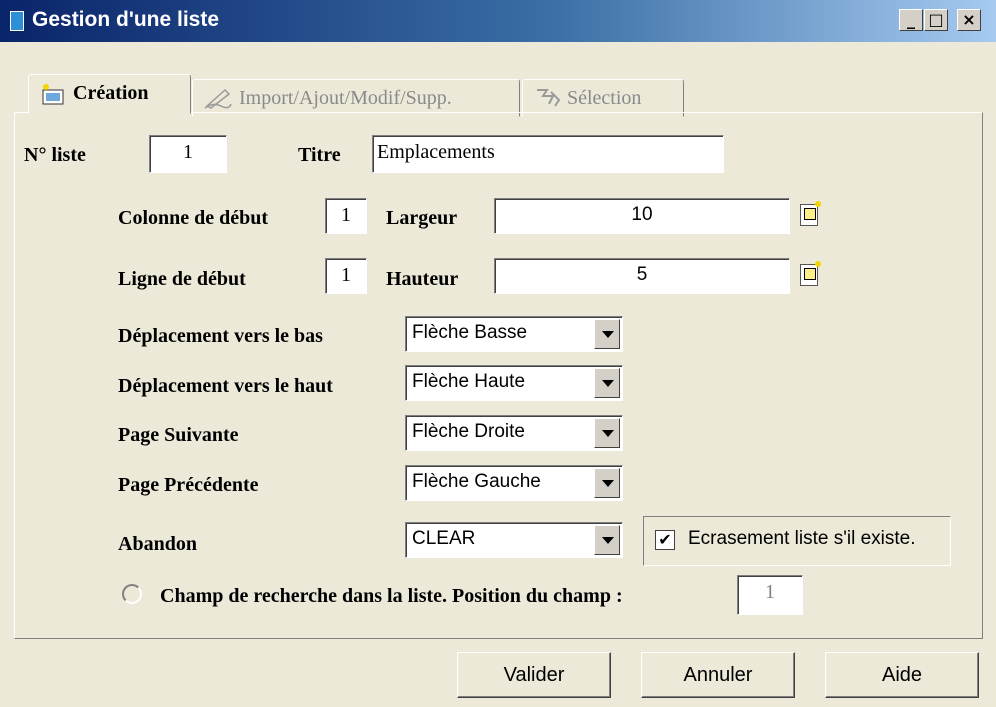  What do you see at coordinates (346, 276) in the screenshot?
I see `start-row-field: 1` at bounding box center [346, 276].